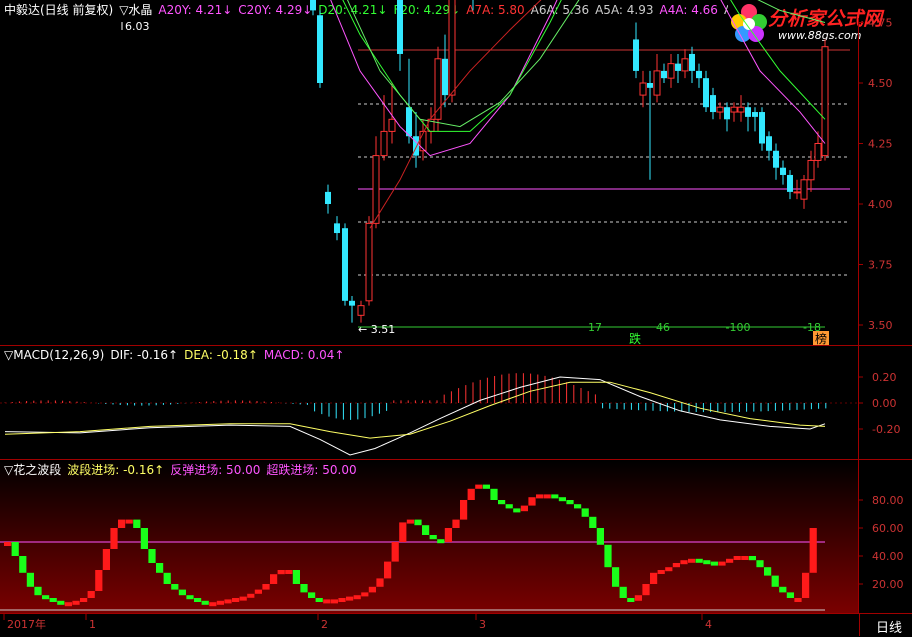 This screenshot has height=637, width=912. What do you see at coordinates (888, 528) in the screenshot?
I see `wave-axis-label: 60.00` at bounding box center [888, 528].